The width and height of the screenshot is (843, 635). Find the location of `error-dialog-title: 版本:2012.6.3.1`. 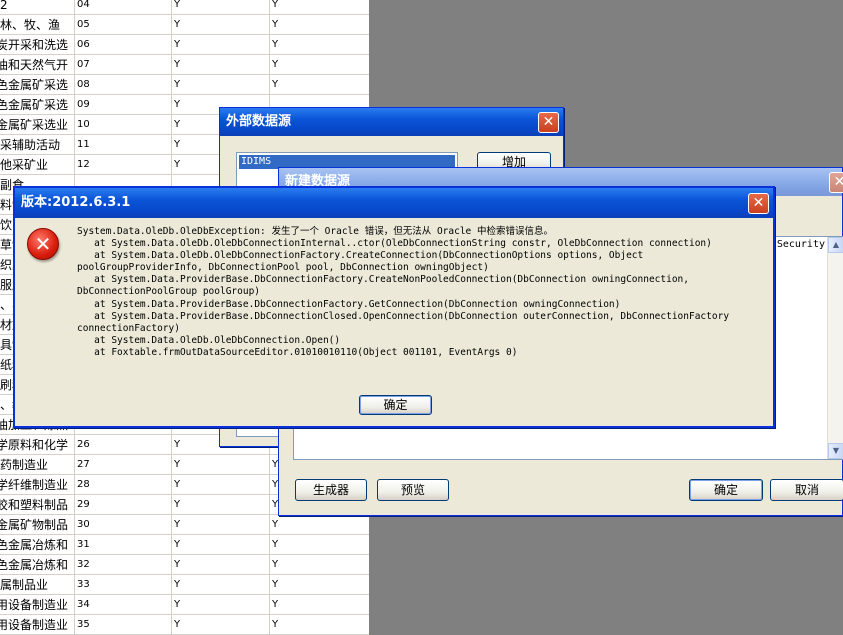

error-dialog-title: 版本:2012.6.3.1 is located at coordinates (76, 202).